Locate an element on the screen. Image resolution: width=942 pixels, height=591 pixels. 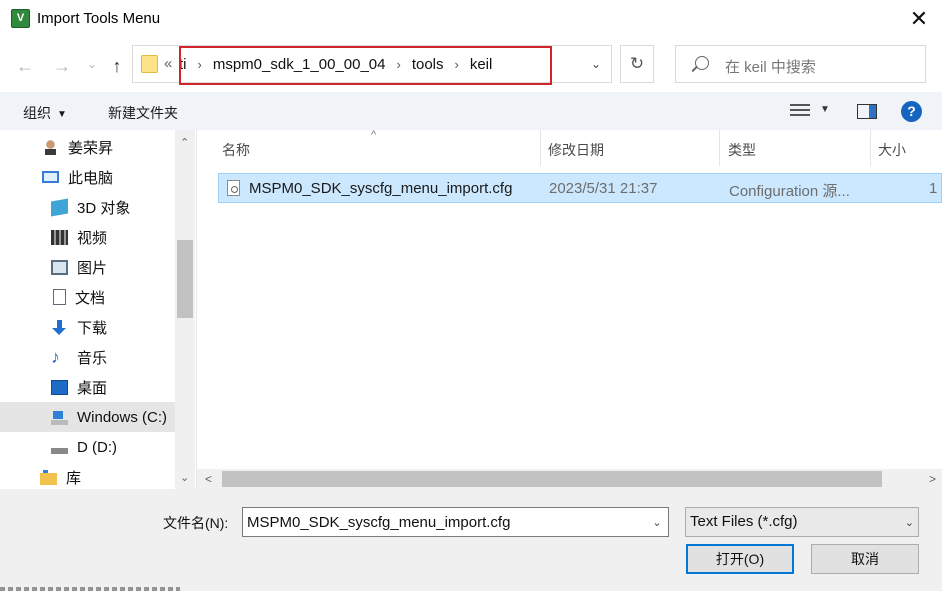
folder-icon is located at coordinates (149, 64).